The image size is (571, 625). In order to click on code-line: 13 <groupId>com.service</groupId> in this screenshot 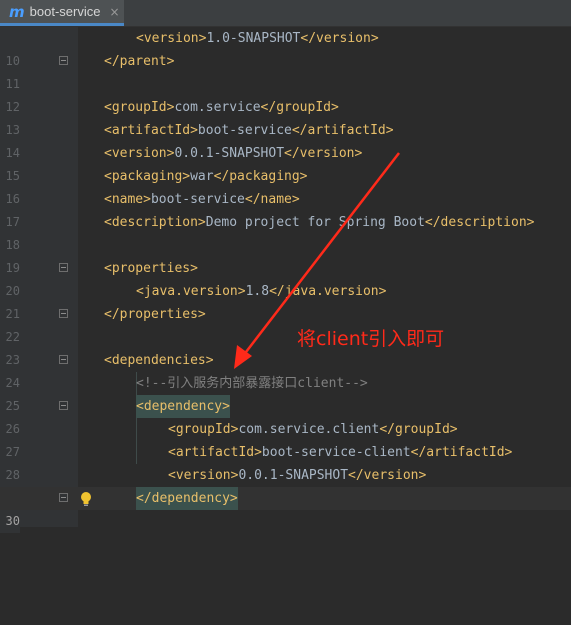, I will do `click(285, 116)`.